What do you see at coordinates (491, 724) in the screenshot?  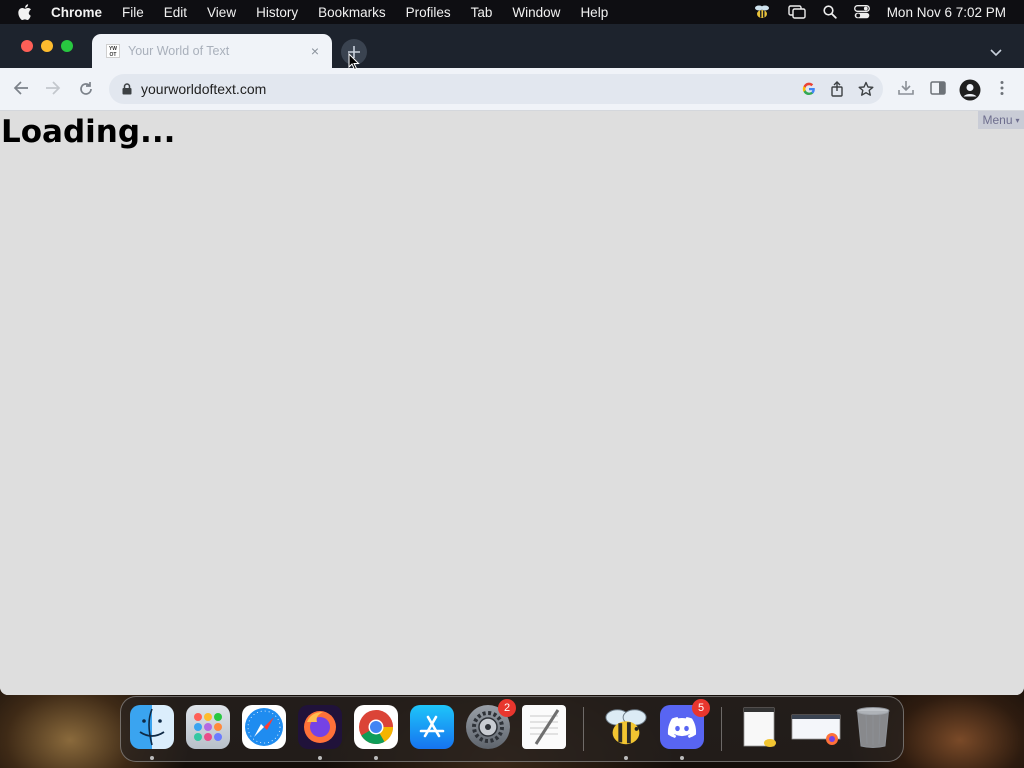 I see `system-settings-icon: 2` at bounding box center [491, 724].